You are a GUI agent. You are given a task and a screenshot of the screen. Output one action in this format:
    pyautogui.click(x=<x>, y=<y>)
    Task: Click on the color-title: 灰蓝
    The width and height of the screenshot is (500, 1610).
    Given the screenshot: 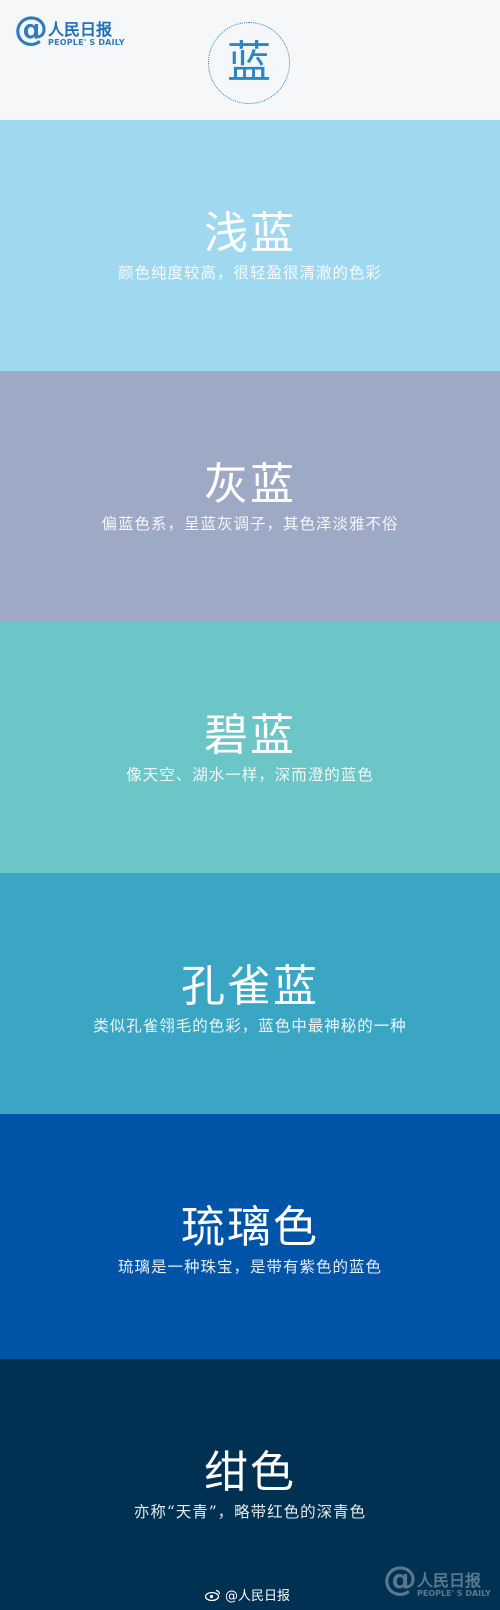 What is the action you would take?
    pyautogui.click(x=250, y=484)
    